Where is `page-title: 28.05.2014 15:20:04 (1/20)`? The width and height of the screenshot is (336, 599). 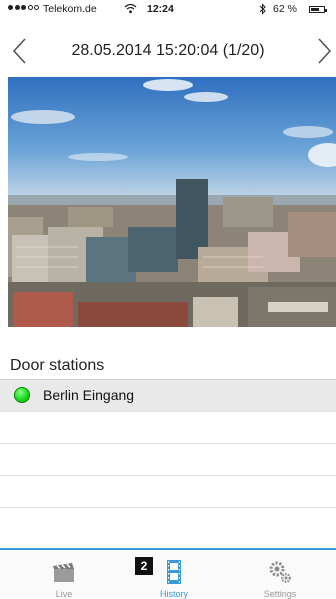 page-title: 28.05.2014 15:20:04 (1/20) is located at coordinates (168, 50).